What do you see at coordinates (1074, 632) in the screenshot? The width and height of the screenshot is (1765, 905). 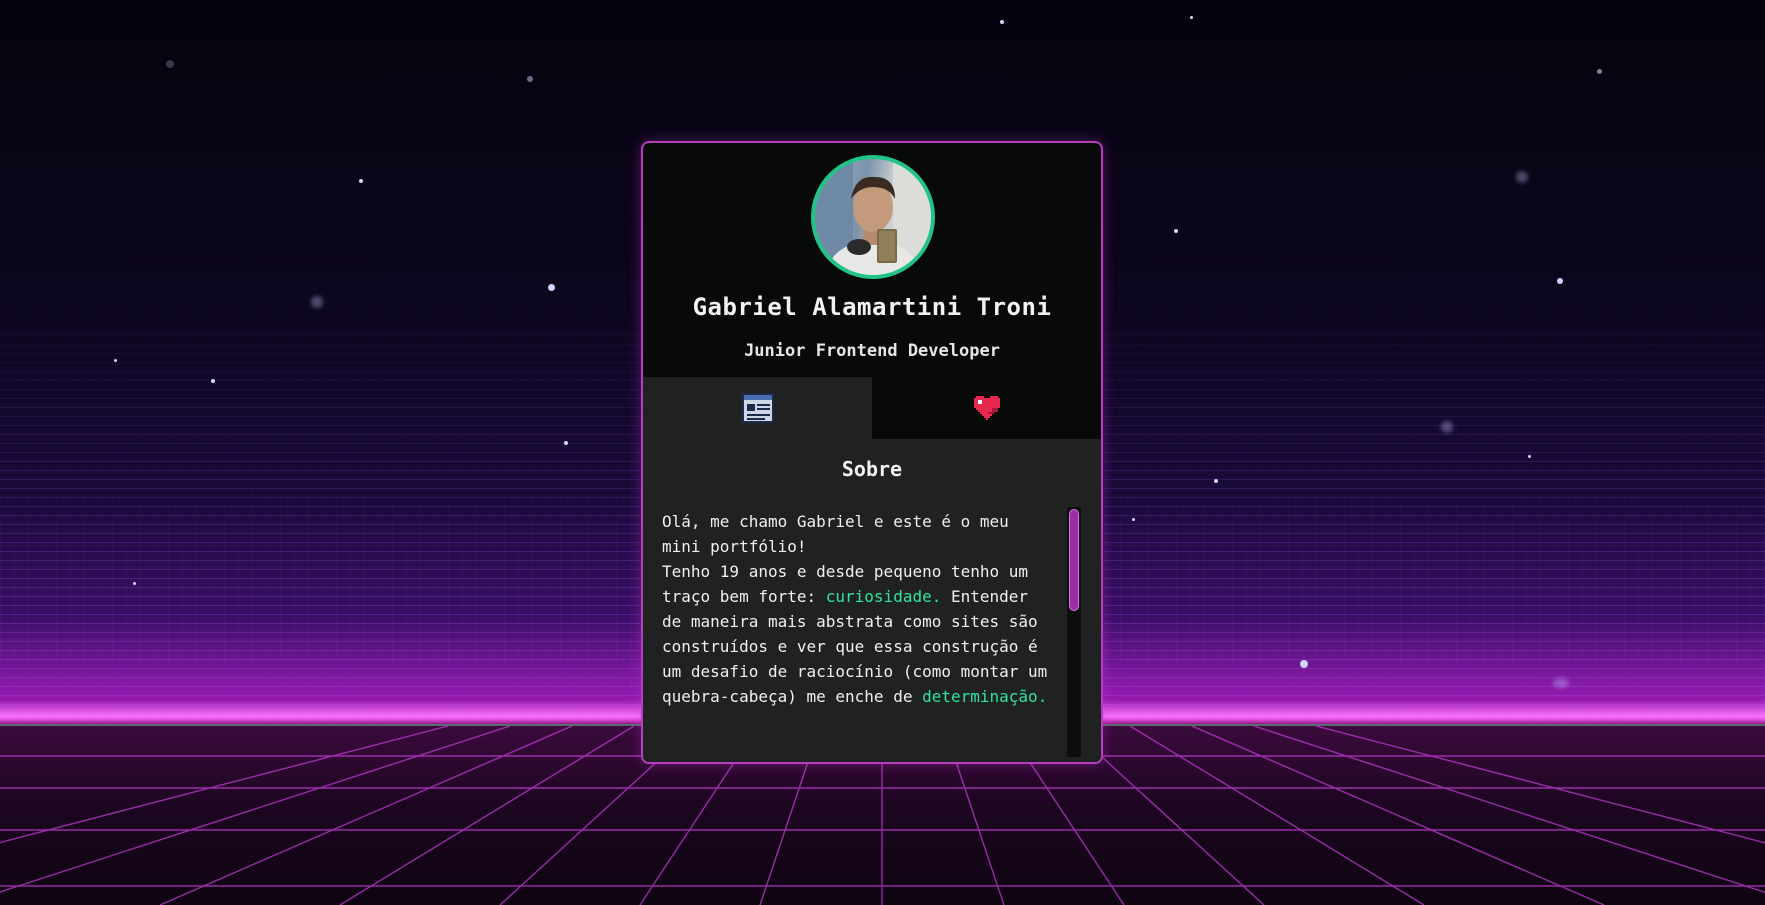 I see `scrollbar-track` at bounding box center [1074, 632].